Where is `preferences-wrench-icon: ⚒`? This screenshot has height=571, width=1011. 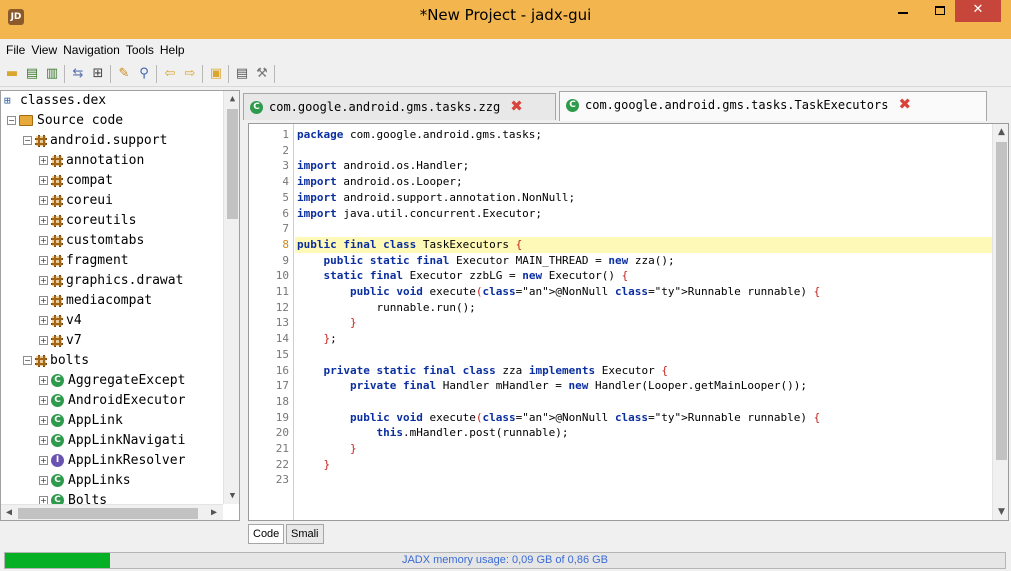
preferences-wrench-icon: ⚒ is located at coordinates (262, 74).